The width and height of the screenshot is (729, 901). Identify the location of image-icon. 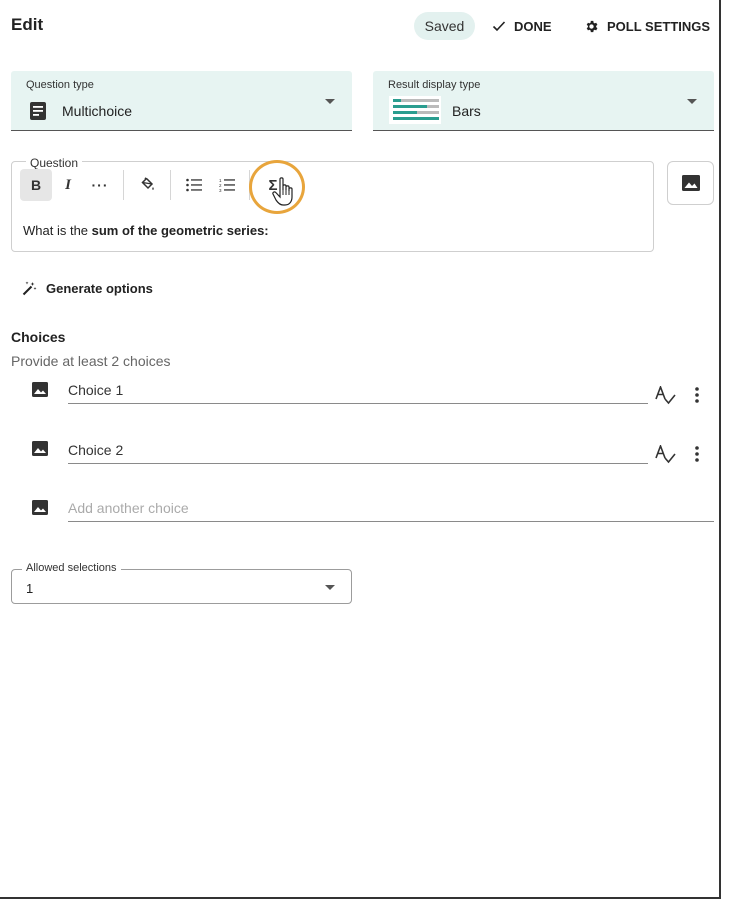
(690, 183).